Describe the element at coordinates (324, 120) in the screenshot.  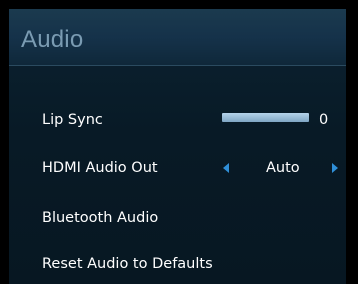
I see `lip-sync-value: 0` at that location.